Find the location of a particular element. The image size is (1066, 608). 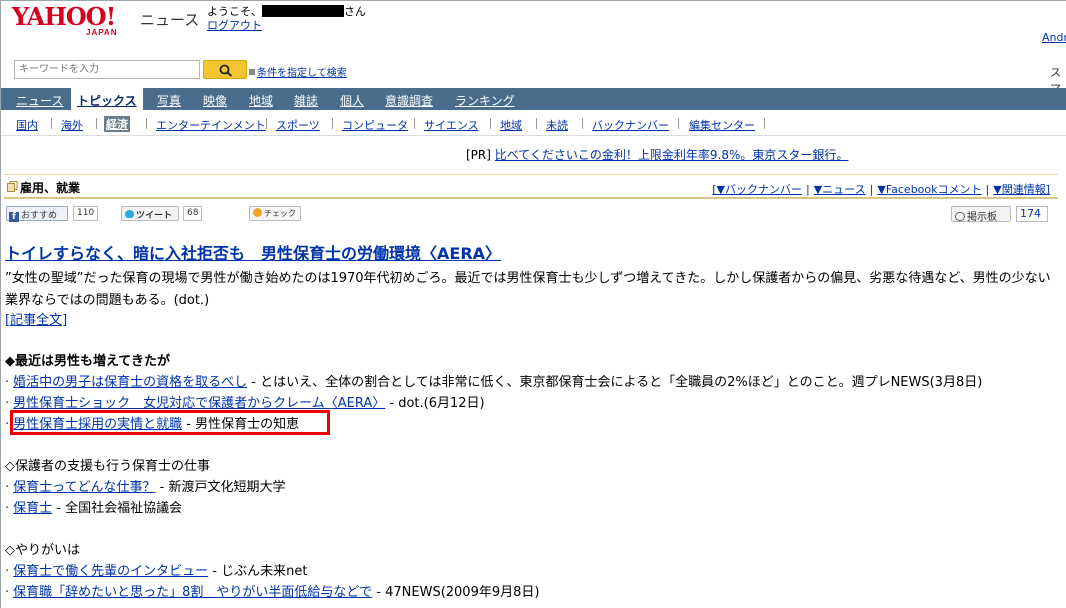

nav-individual: 個人 is located at coordinates (352, 100).